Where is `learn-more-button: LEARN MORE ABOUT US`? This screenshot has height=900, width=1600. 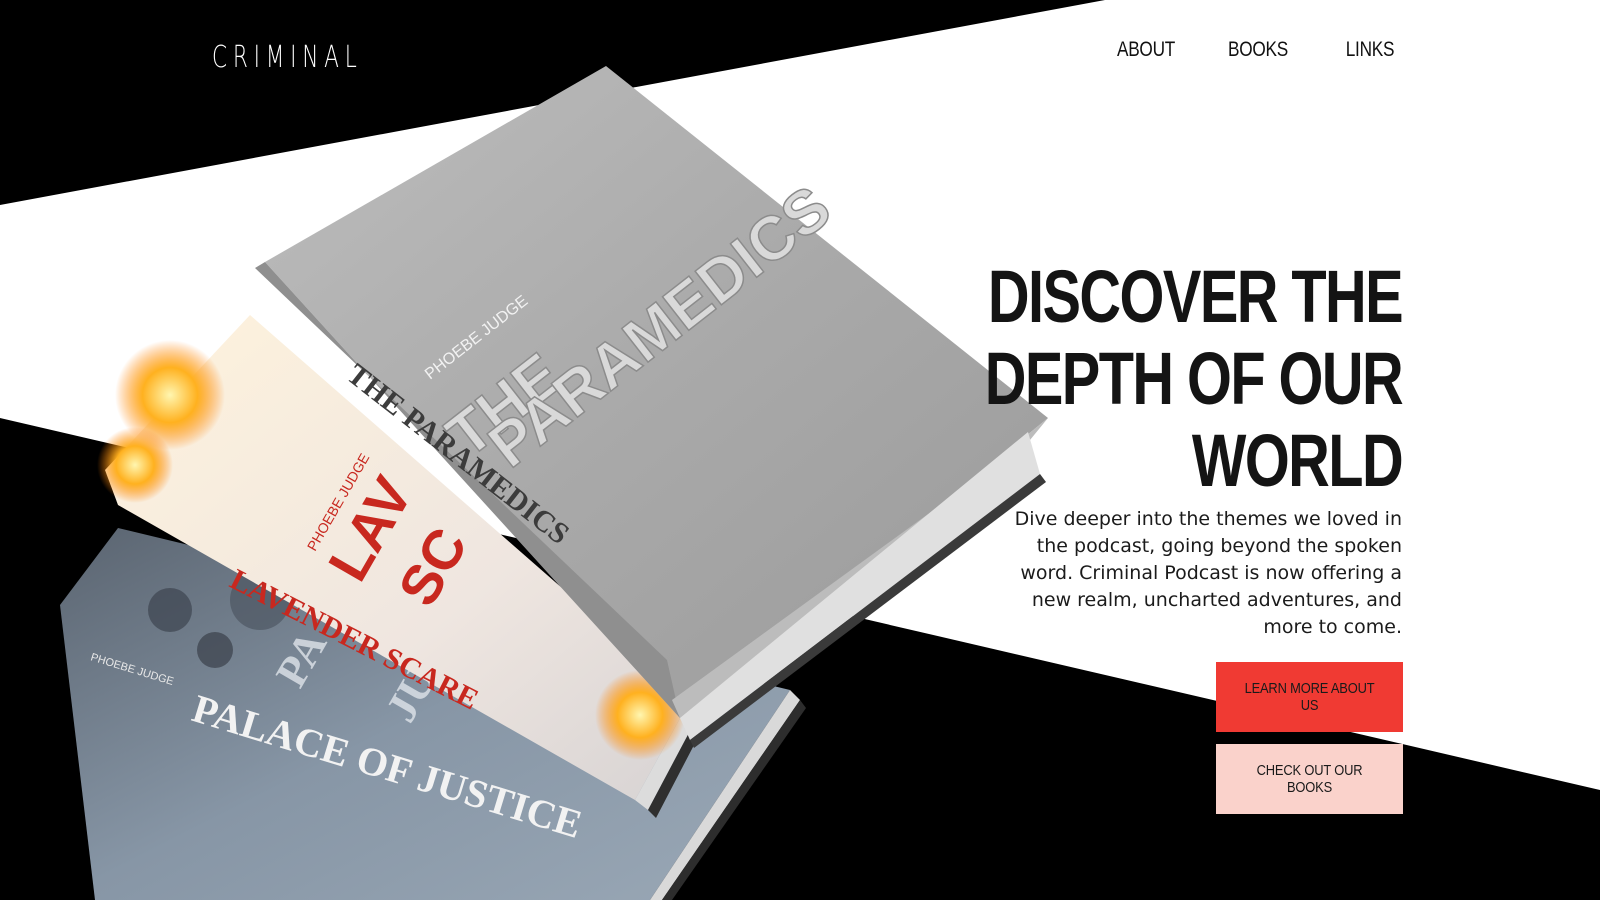 learn-more-button: LEARN MORE ABOUT US is located at coordinates (1309, 697).